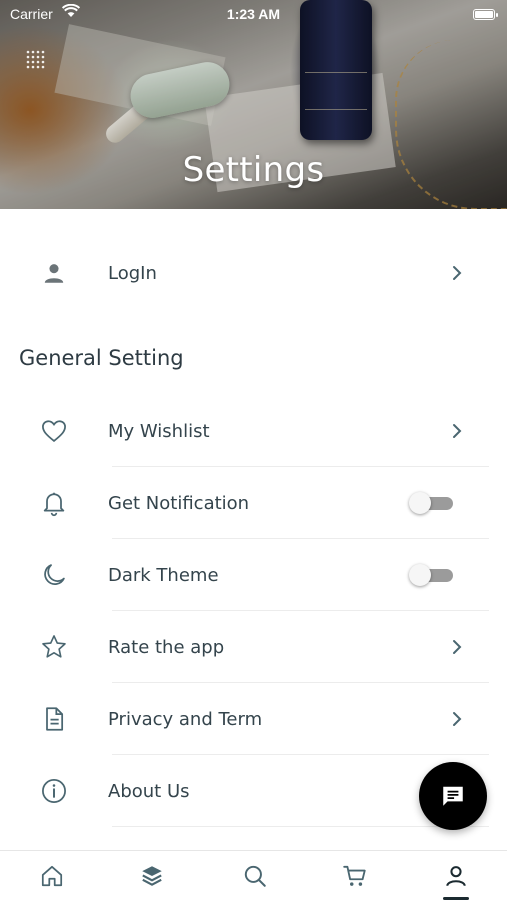  Describe the element at coordinates (185, 719) in the screenshot. I see `list-item-label: Privacy and Term` at that location.